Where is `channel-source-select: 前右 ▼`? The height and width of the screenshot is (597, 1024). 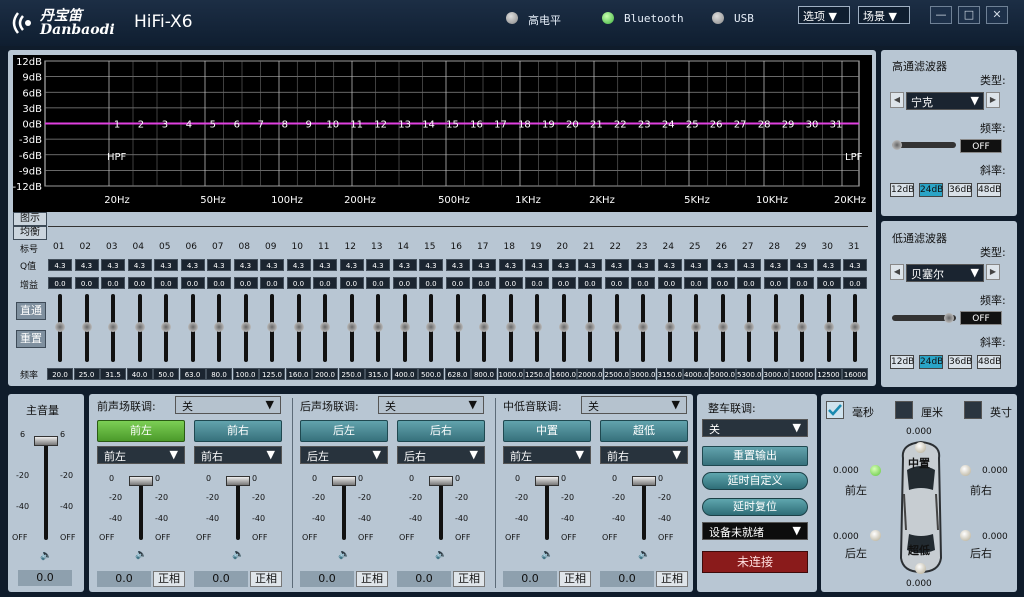
channel-source-select: 前右 ▼ is located at coordinates (238, 455).